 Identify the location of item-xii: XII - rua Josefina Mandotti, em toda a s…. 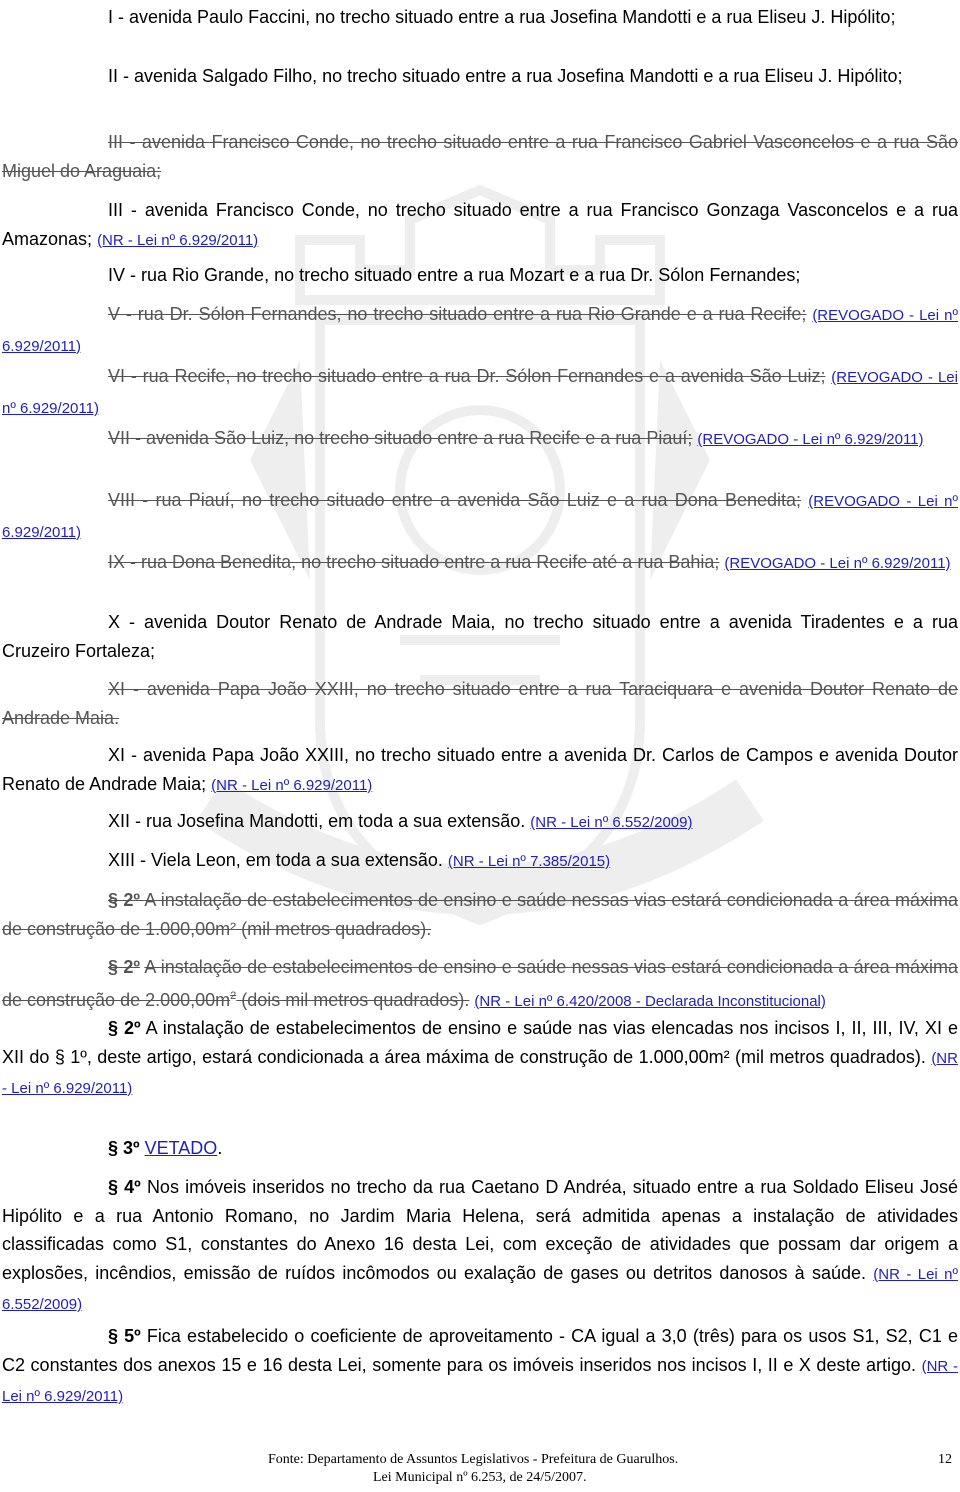
(480, 822).